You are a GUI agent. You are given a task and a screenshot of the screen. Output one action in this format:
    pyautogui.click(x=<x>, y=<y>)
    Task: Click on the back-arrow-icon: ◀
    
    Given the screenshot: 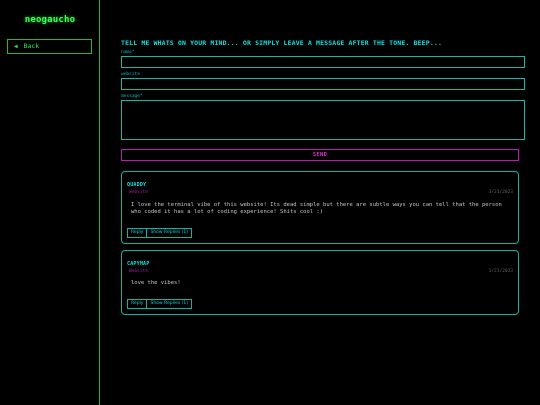 What is the action you would take?
    pyautogui.click(x=16, y=46)
    